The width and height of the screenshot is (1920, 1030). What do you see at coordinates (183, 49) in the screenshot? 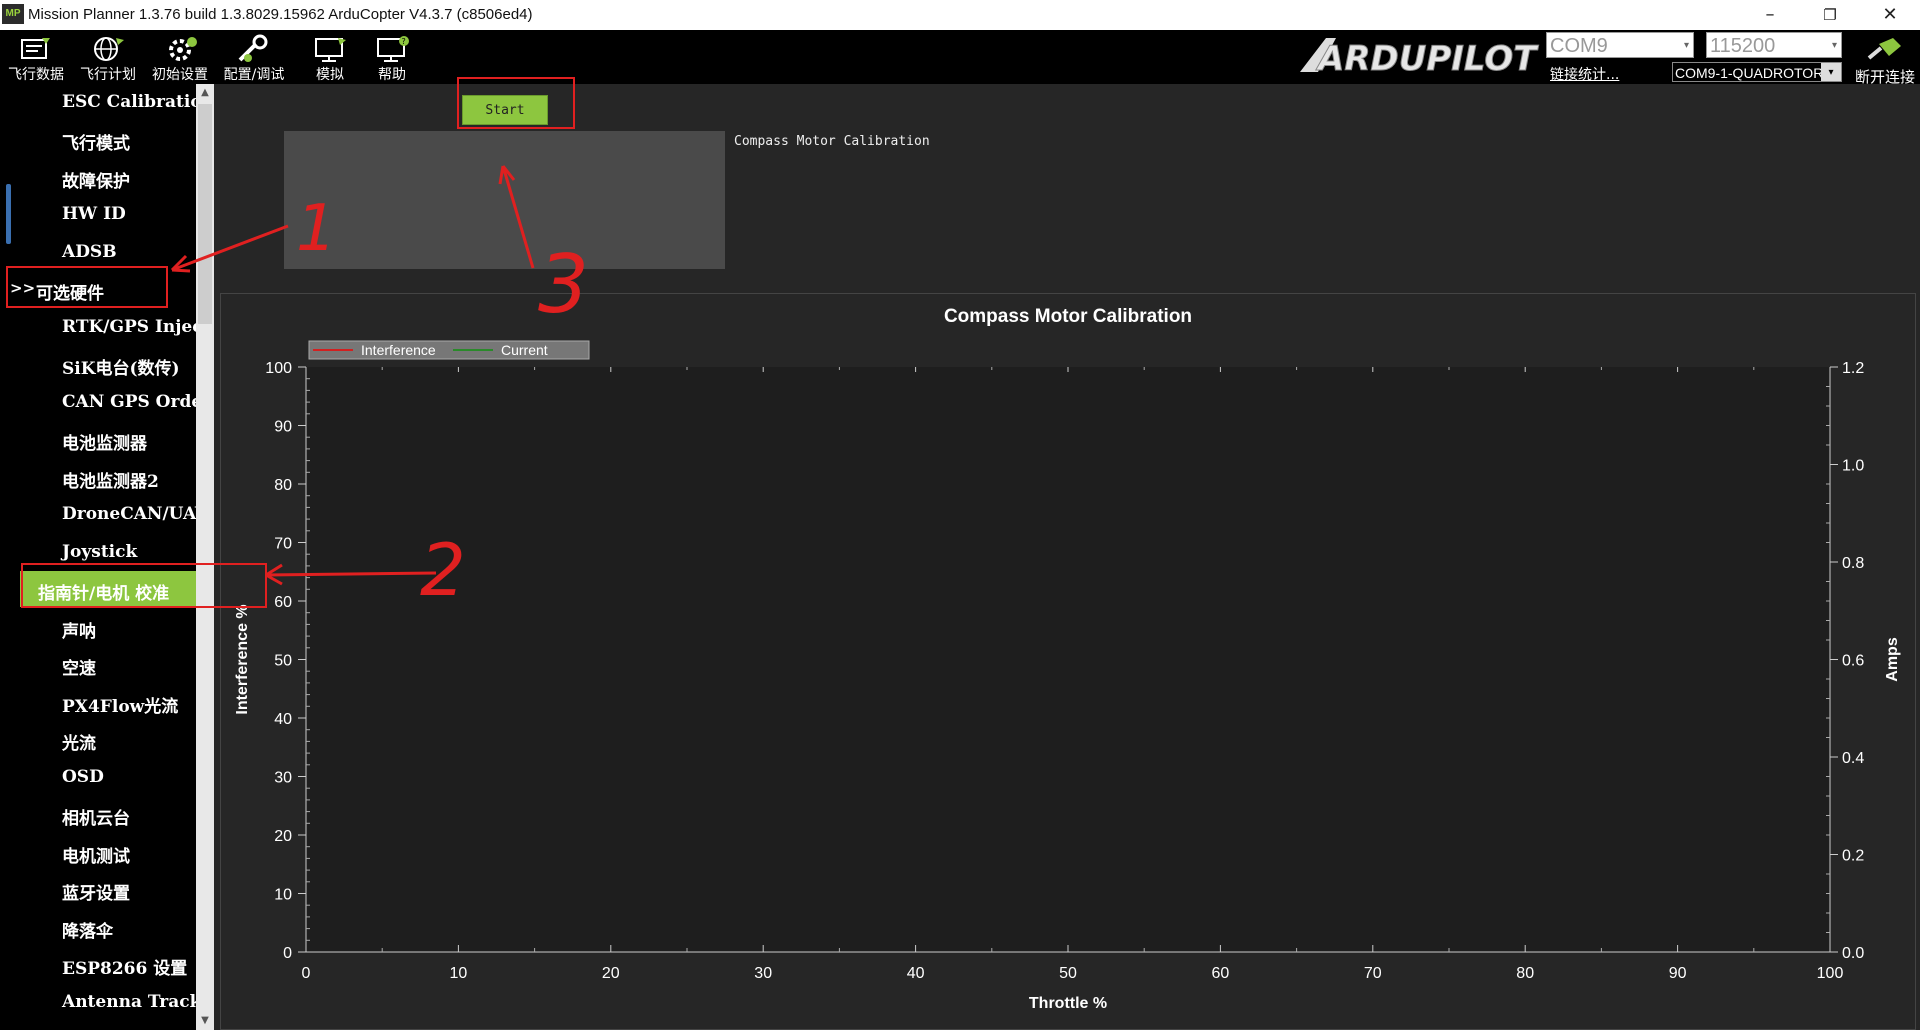
I see `initial-setup-icon` at bounding box center [183, 49].